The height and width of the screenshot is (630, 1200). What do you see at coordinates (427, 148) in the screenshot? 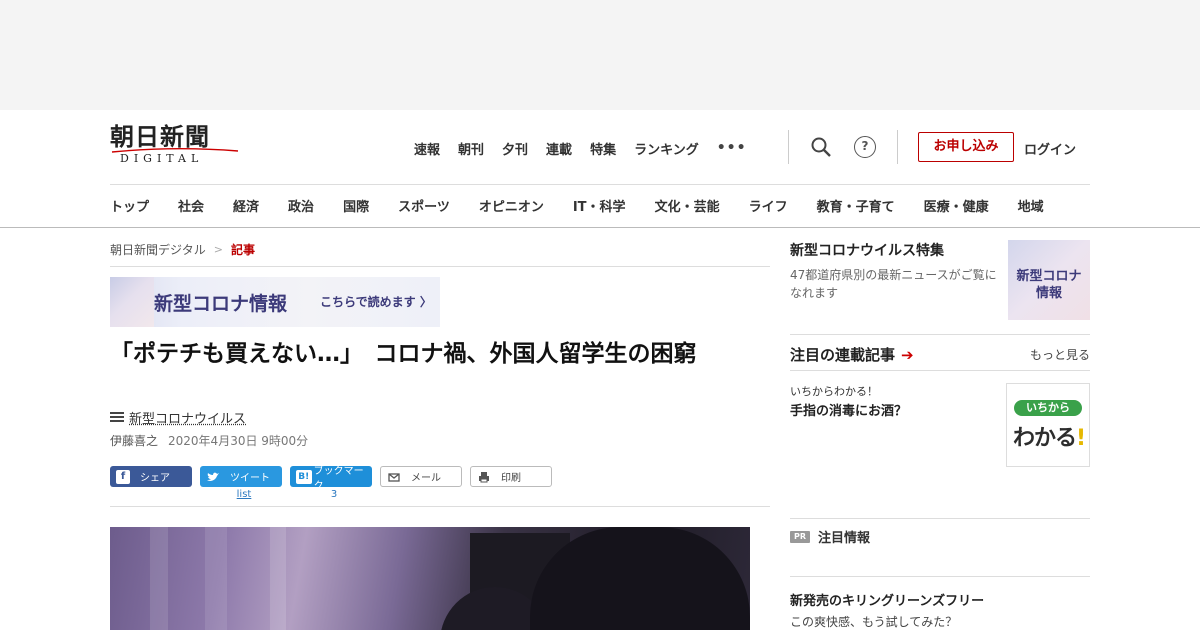
I see `top-nav-breaking: 速報` at bounding box center [427, 148].